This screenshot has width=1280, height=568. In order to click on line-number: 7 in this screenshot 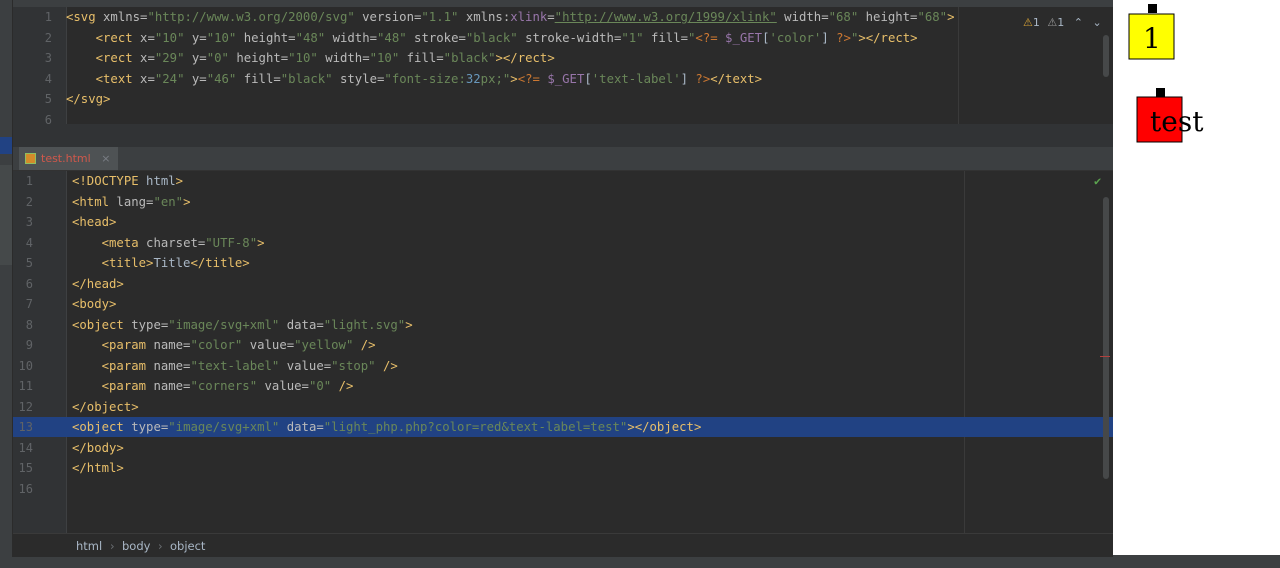, I will do `click(23, 304)`.